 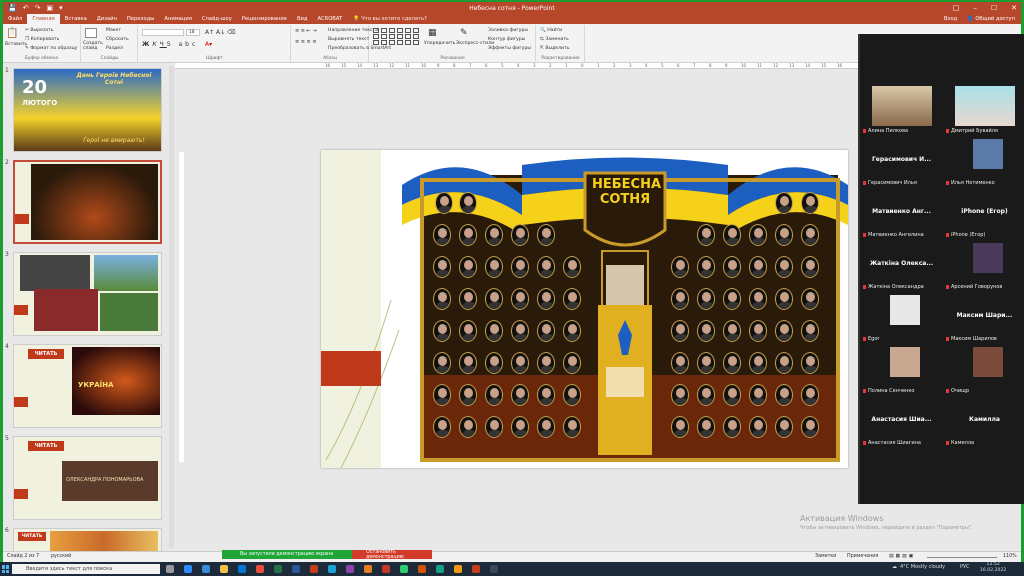 I want to click on word-icon, so click(x=296, y=569).